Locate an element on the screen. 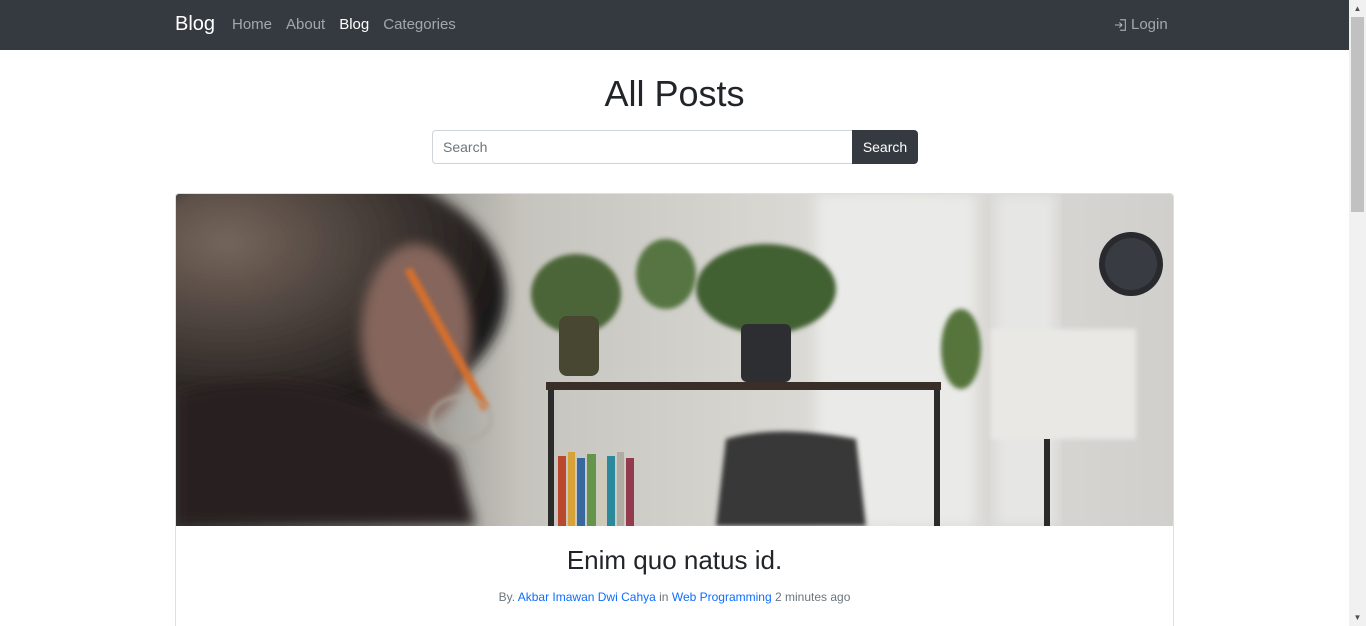 This screenshot has width=1366, height=626. nav-link-about: About is located at coordinates (305, 24).